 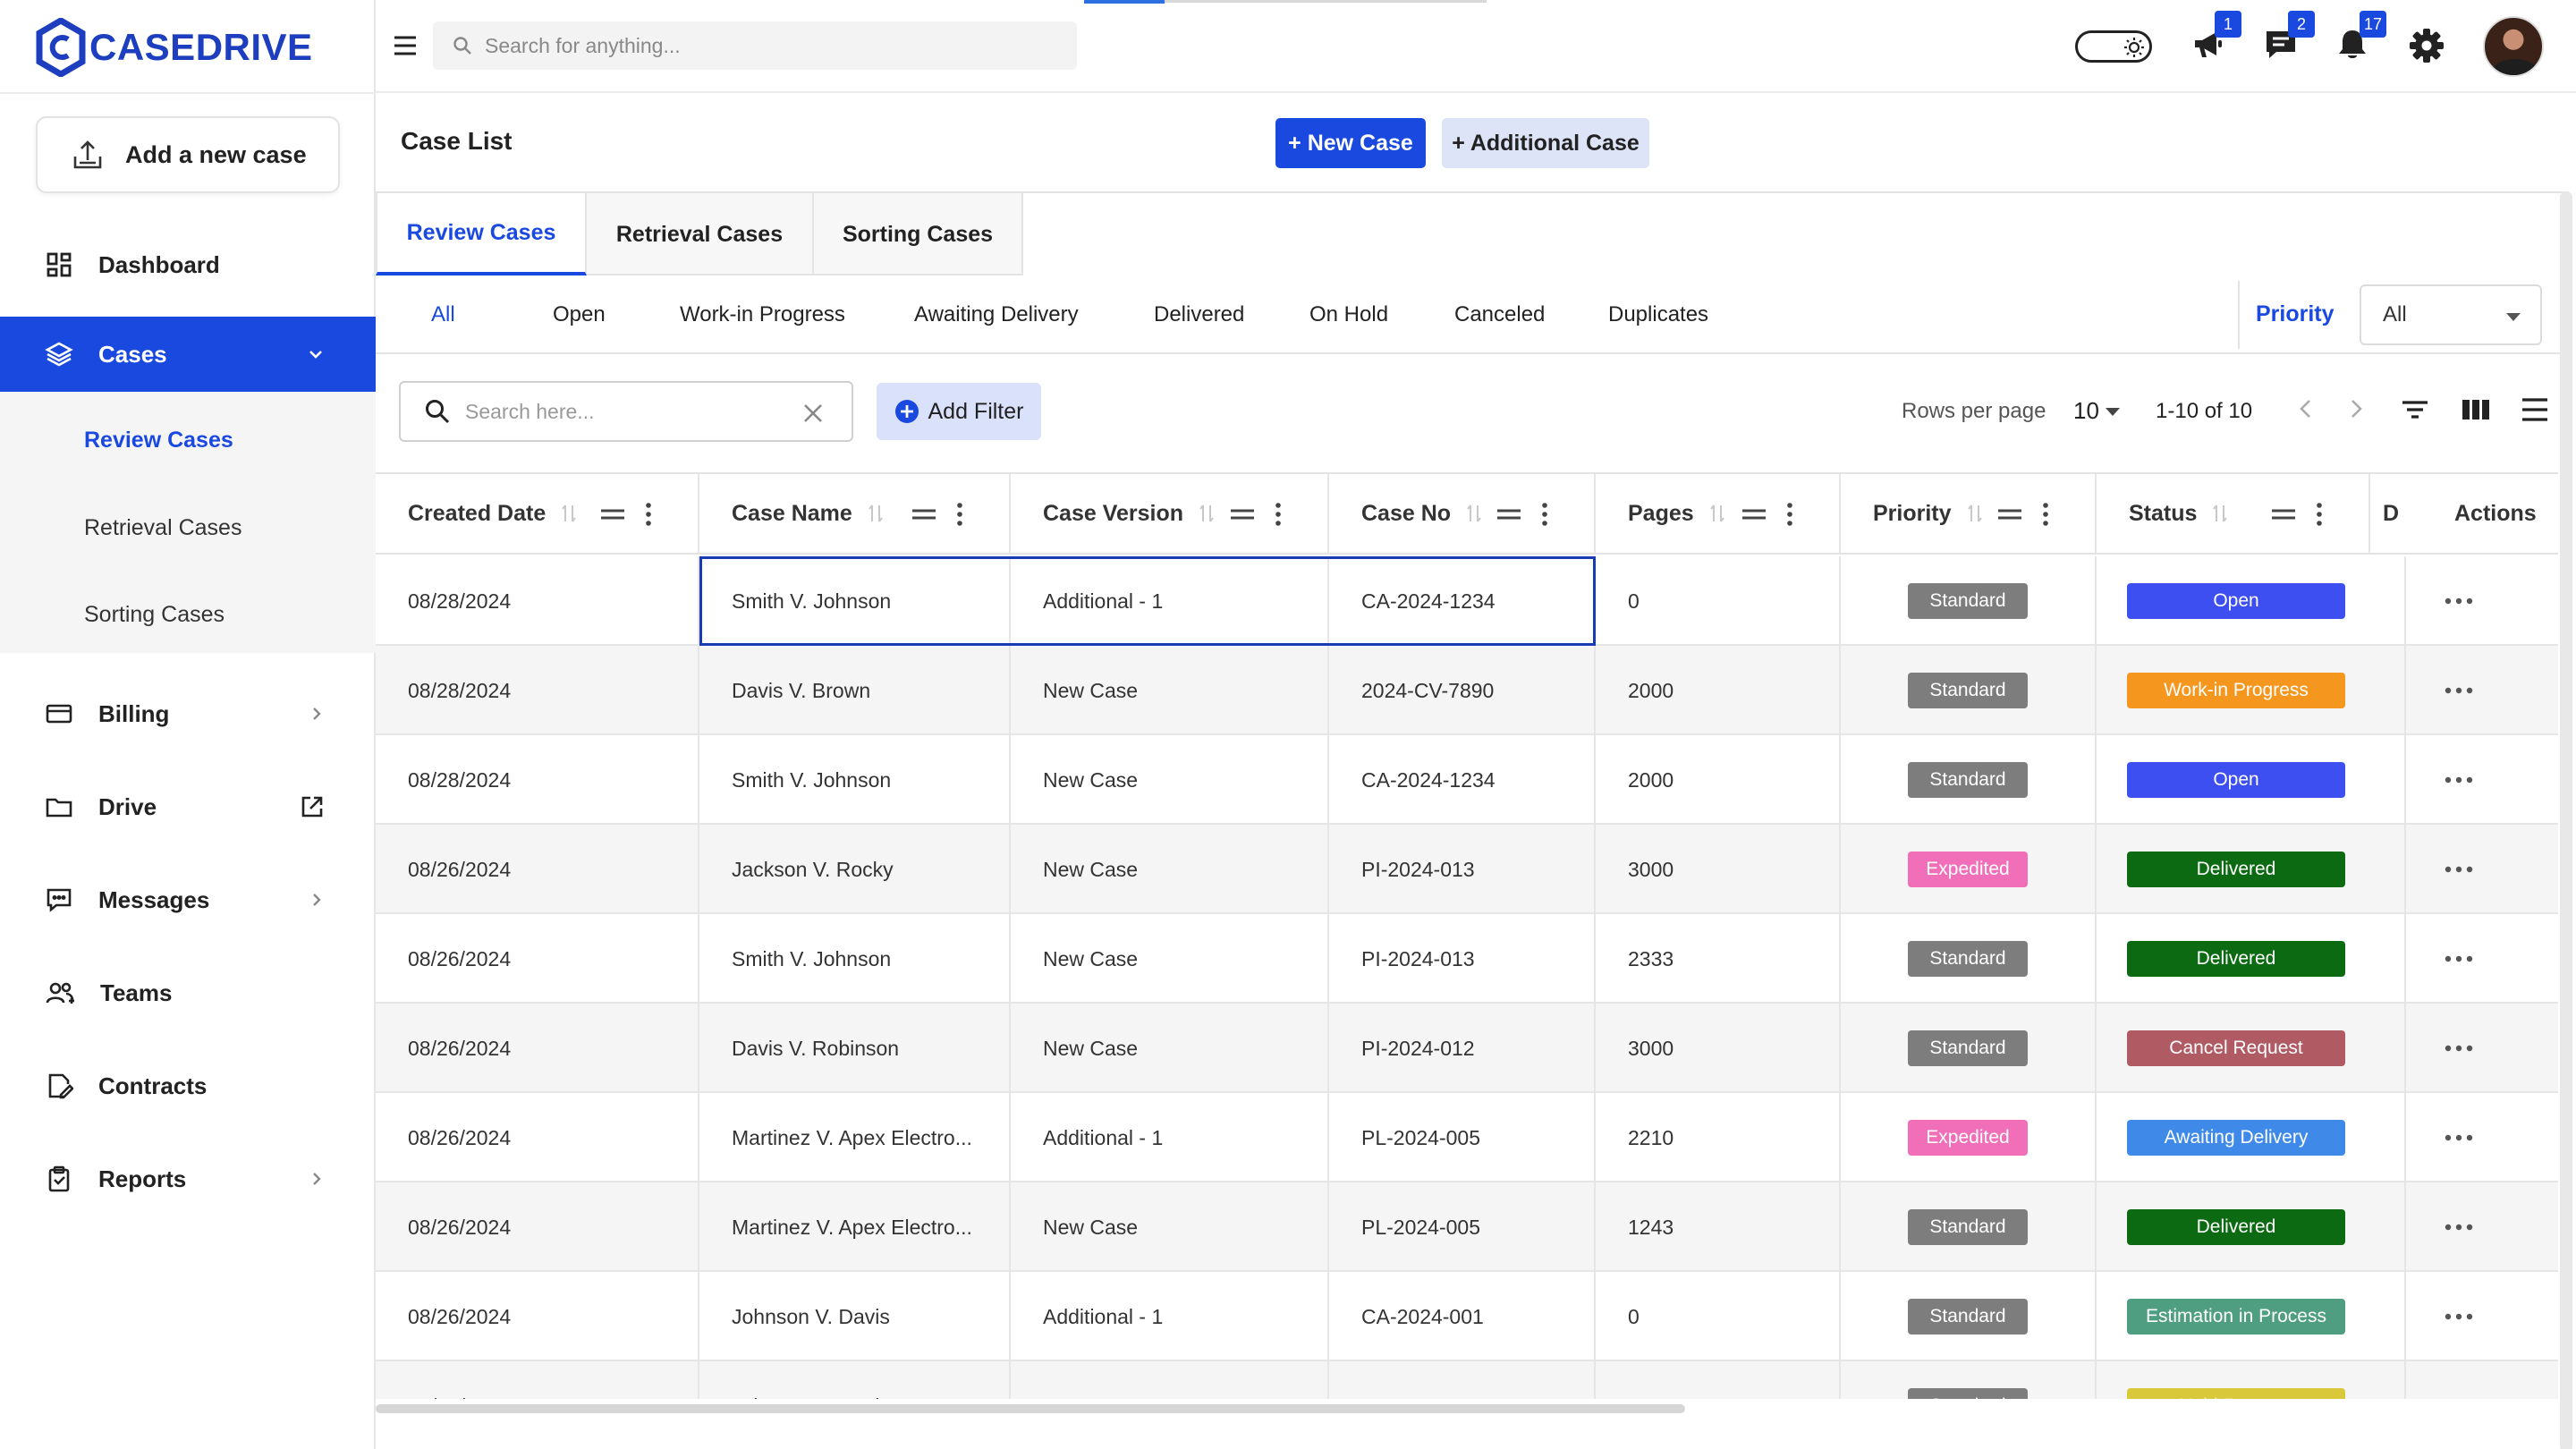 What do you see at coordinates (2566, 820) in the screenshot?
I see `vertical-scrollbar` at bounding box center [2566, 820].